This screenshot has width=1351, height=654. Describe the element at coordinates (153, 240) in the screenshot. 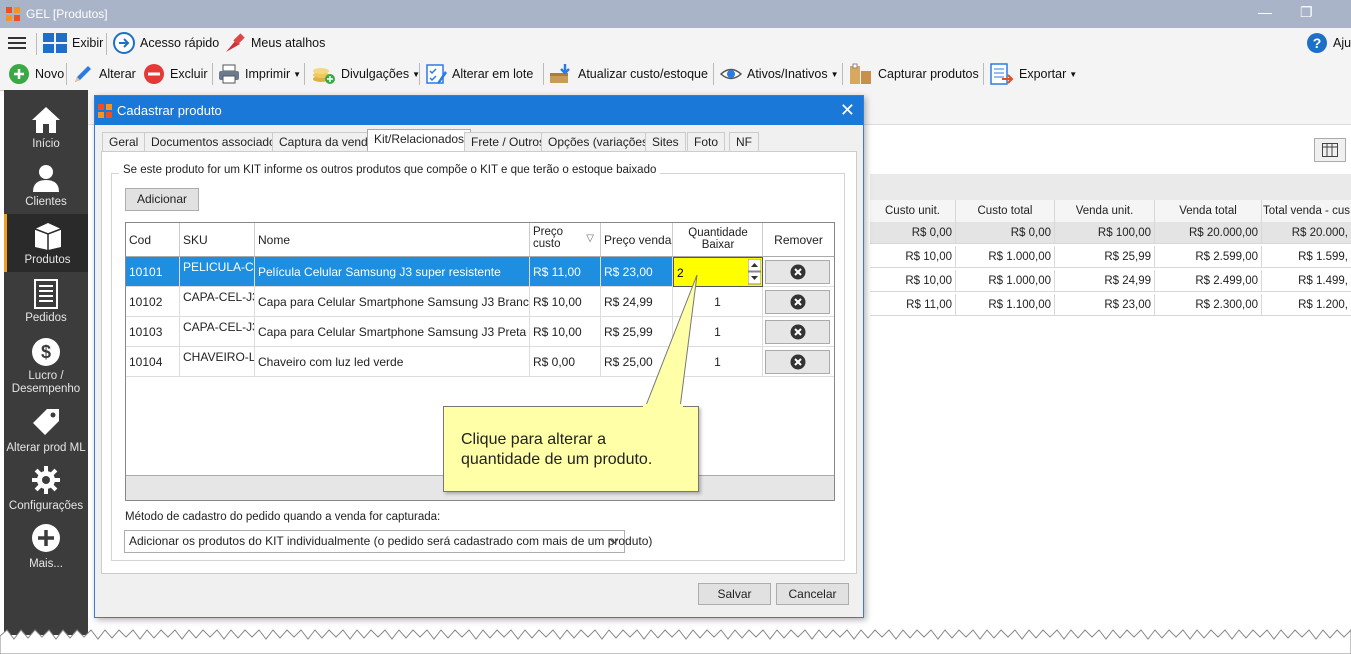

I see `col-header-cod: Cod` at that location.